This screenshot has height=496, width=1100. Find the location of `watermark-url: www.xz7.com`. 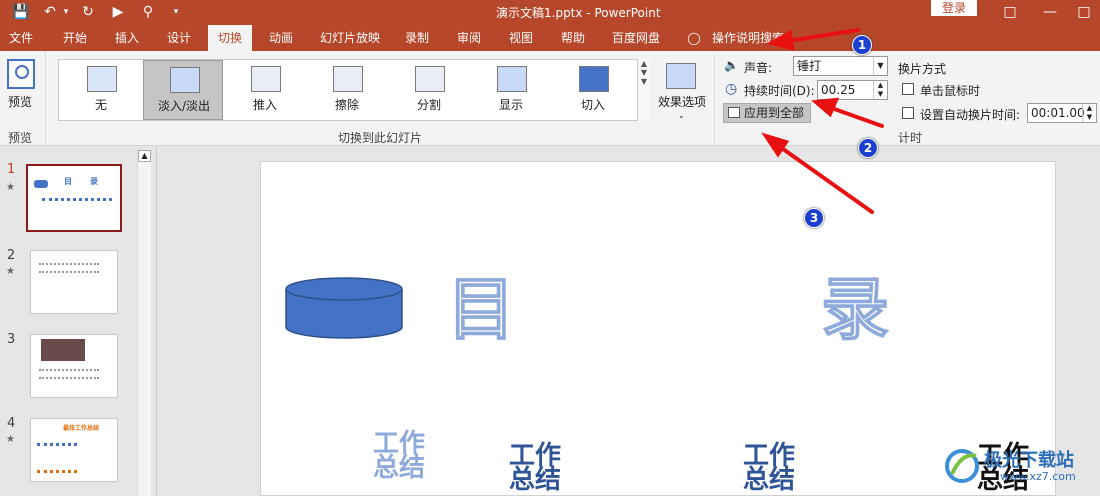

watermark-url: www.xz7.com is located at coordinates (1038, 476).